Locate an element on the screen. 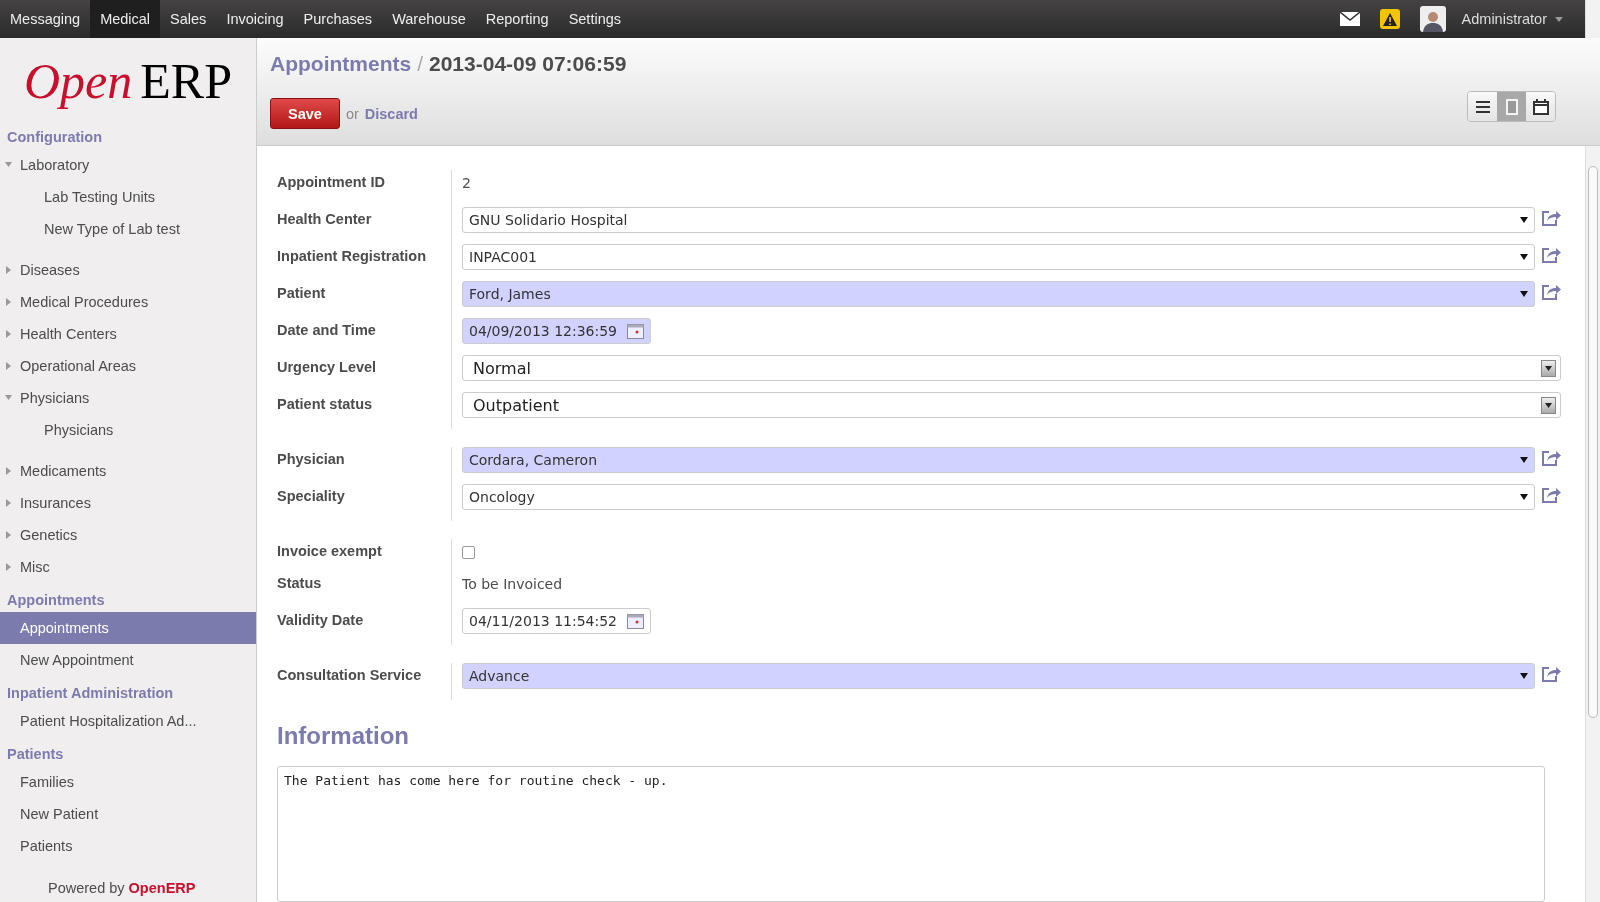  logo: ERP is located at coordinates (186, 81).